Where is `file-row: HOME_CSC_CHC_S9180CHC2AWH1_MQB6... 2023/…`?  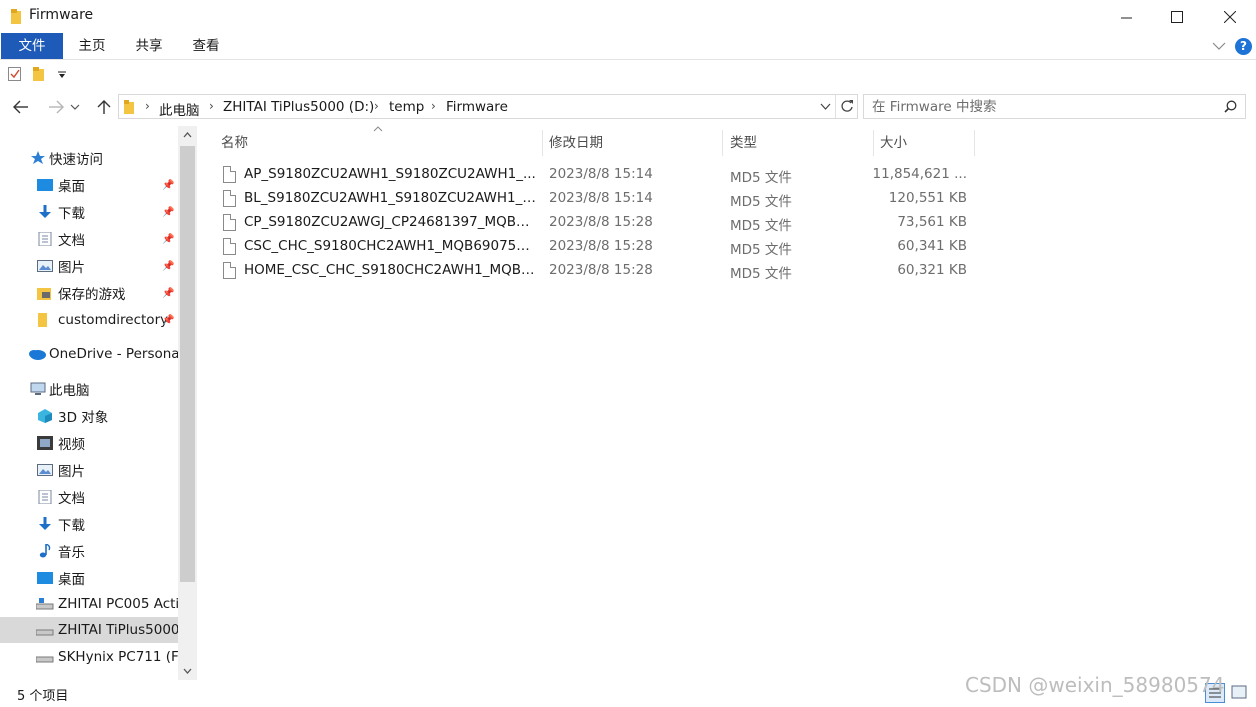 file-row: HOME_CSC_CHC_S9180CHC2AWH1_MQB6... 2023/… is located at coordinates (594, 271).